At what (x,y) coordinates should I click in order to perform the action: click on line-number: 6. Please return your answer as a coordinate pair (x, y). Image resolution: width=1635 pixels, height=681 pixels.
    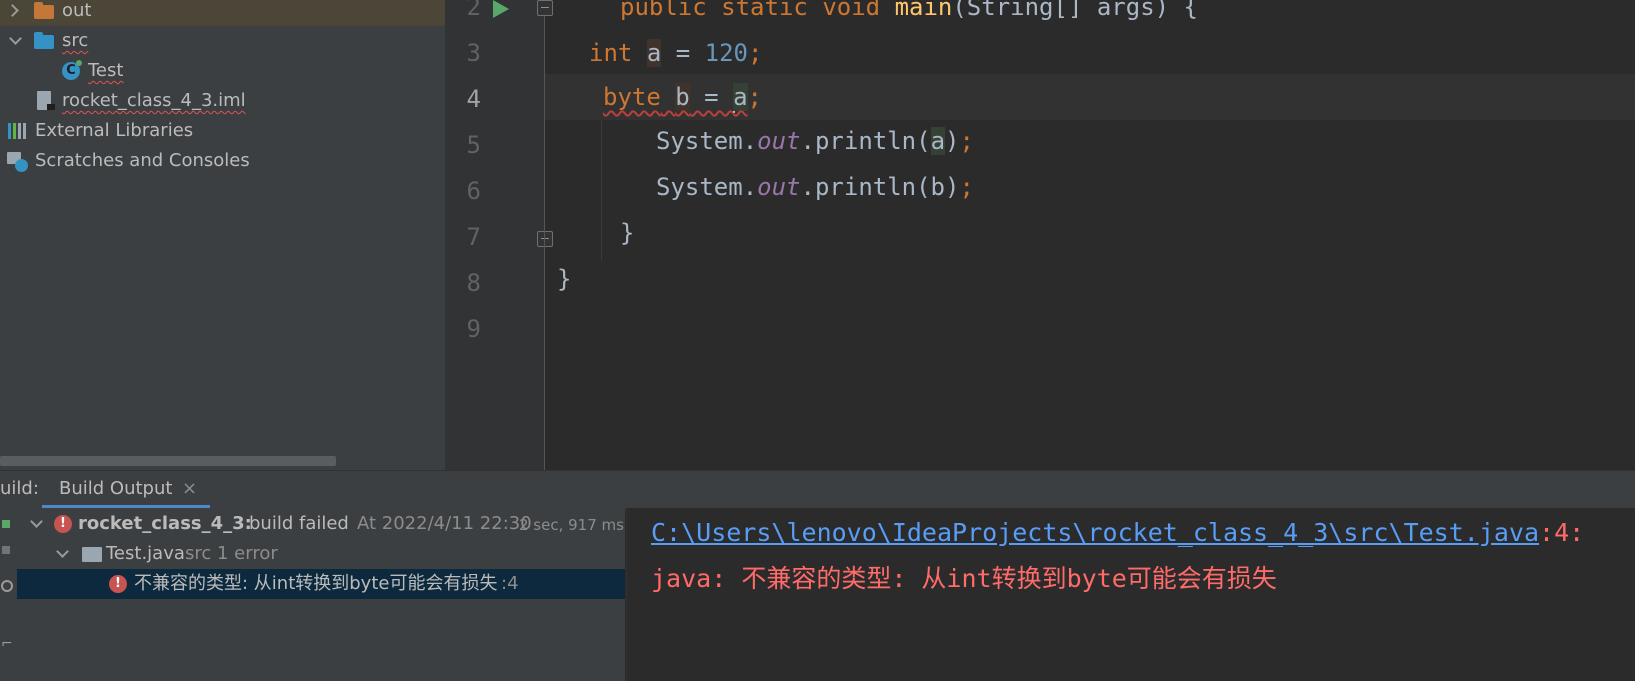
    Looking at the image, I should click on (473, 191).